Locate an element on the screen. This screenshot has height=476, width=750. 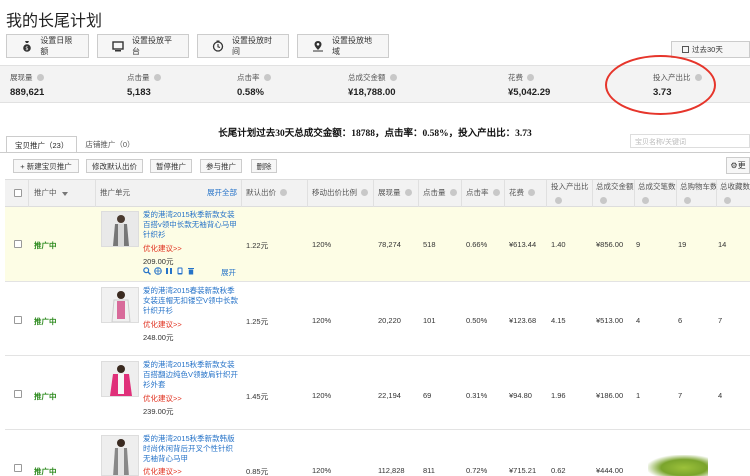
select-all-checkbox is located at coordinates (18, 193).